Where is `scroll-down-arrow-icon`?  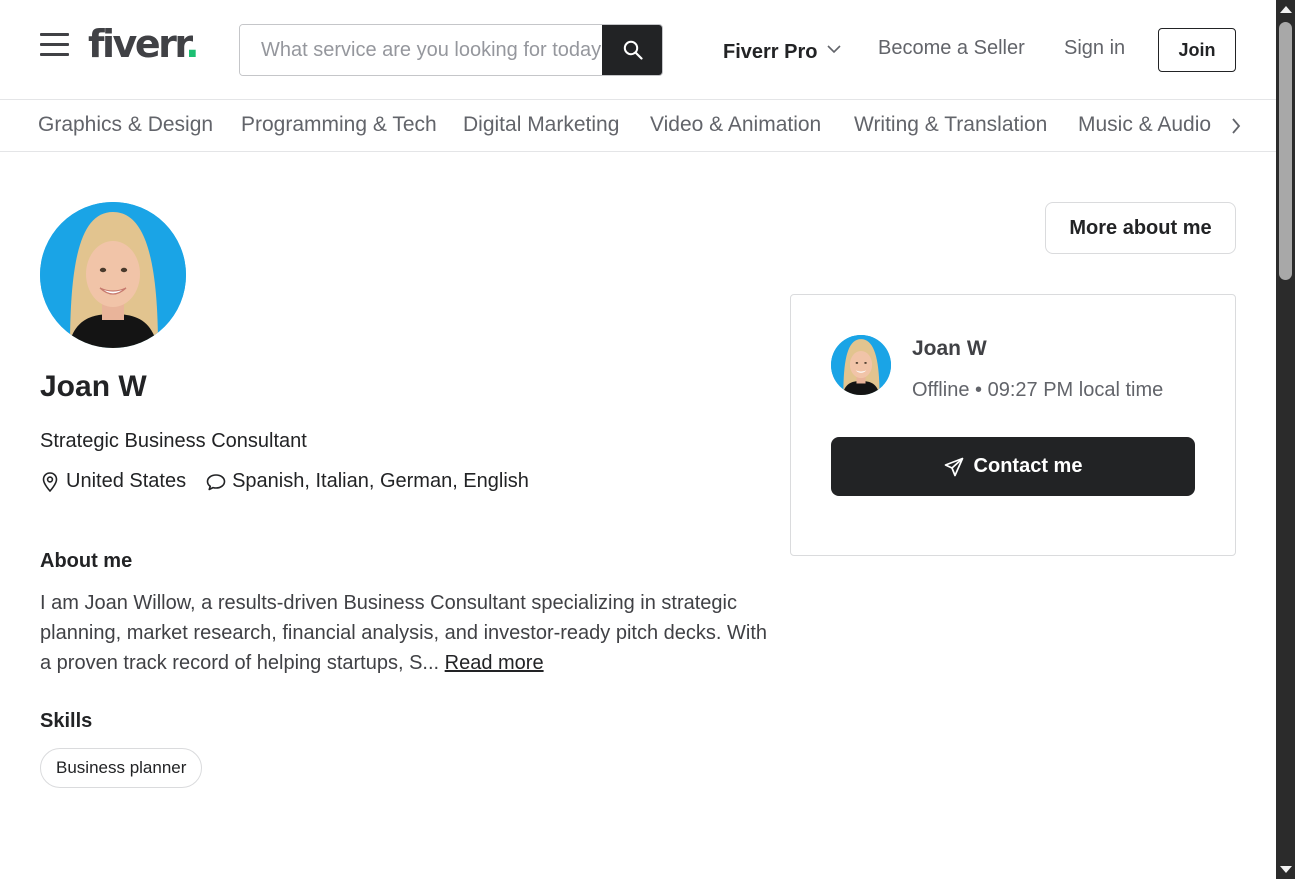 scroll-down-arrow-icon is located at coordinates (1286, 869).